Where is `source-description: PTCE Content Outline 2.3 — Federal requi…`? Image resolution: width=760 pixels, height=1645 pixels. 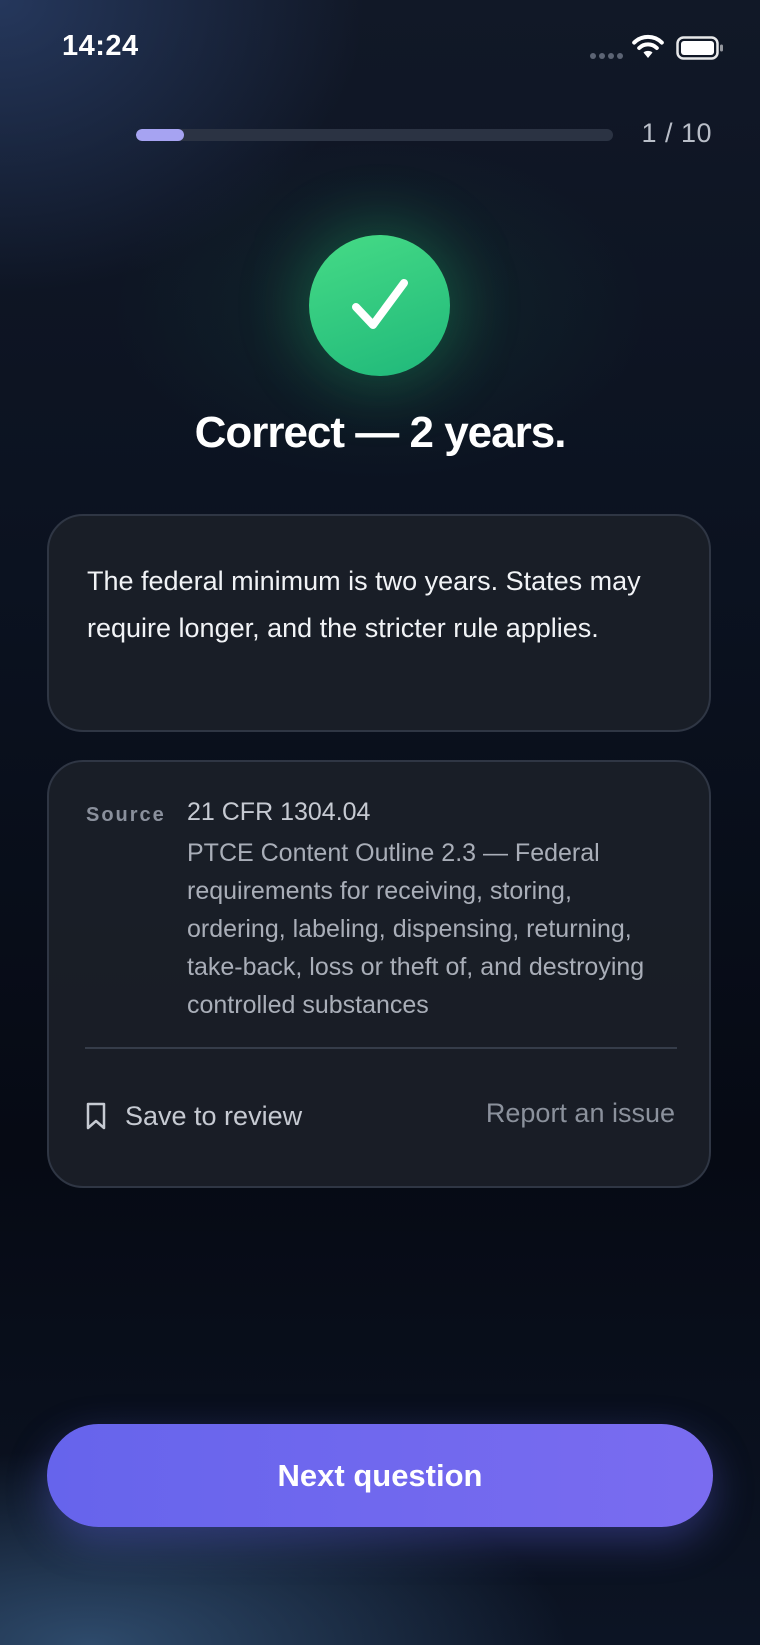 source-description: PTCE Content Outline 2.3 — Federal requi… is located at coordinates (416, 929).